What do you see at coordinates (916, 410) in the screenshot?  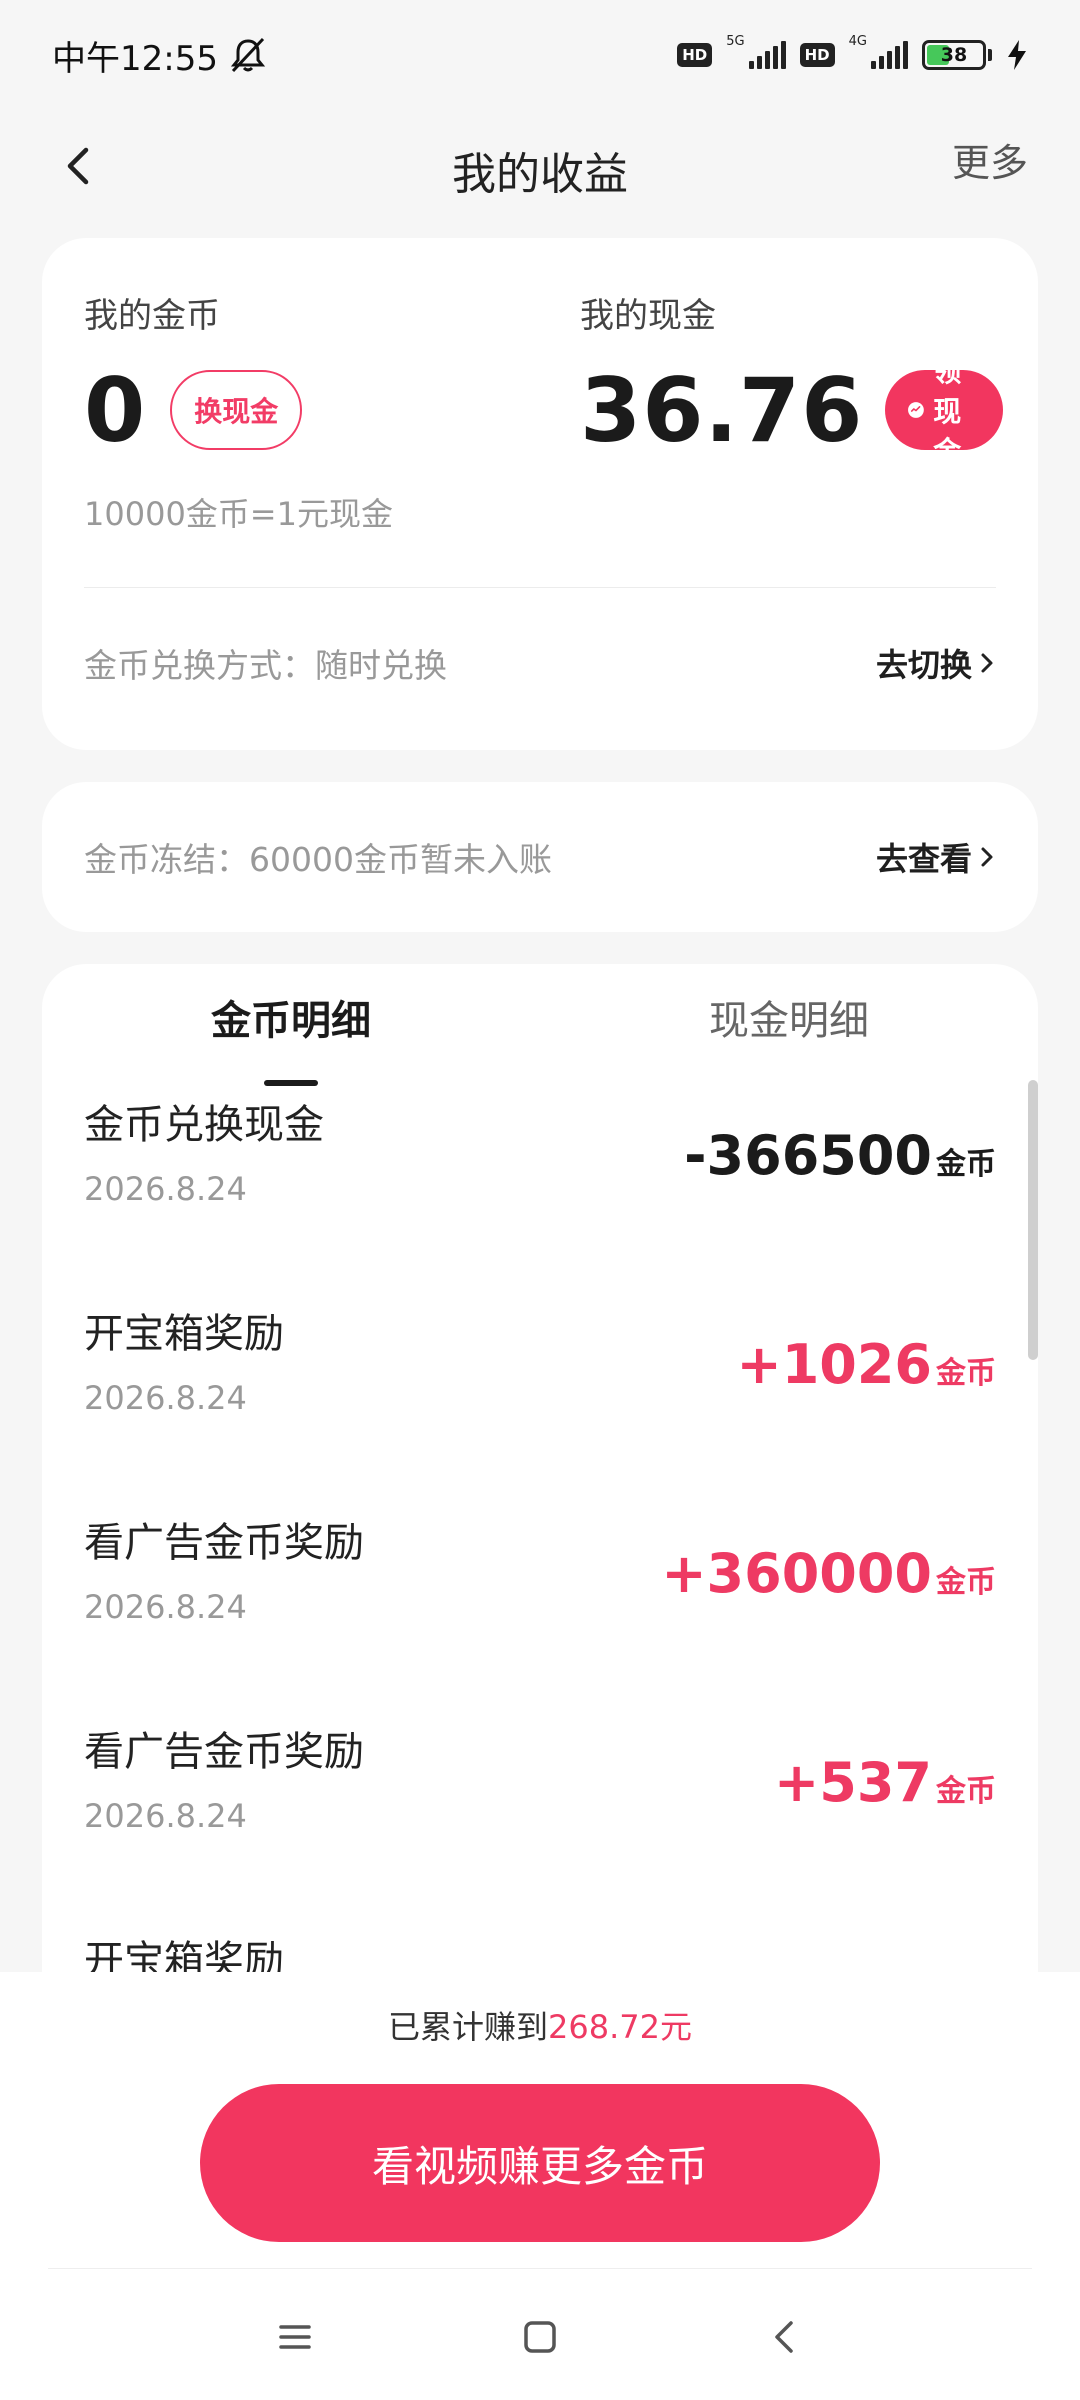 I see `wallet-icon` at bounding box center [916, 410].